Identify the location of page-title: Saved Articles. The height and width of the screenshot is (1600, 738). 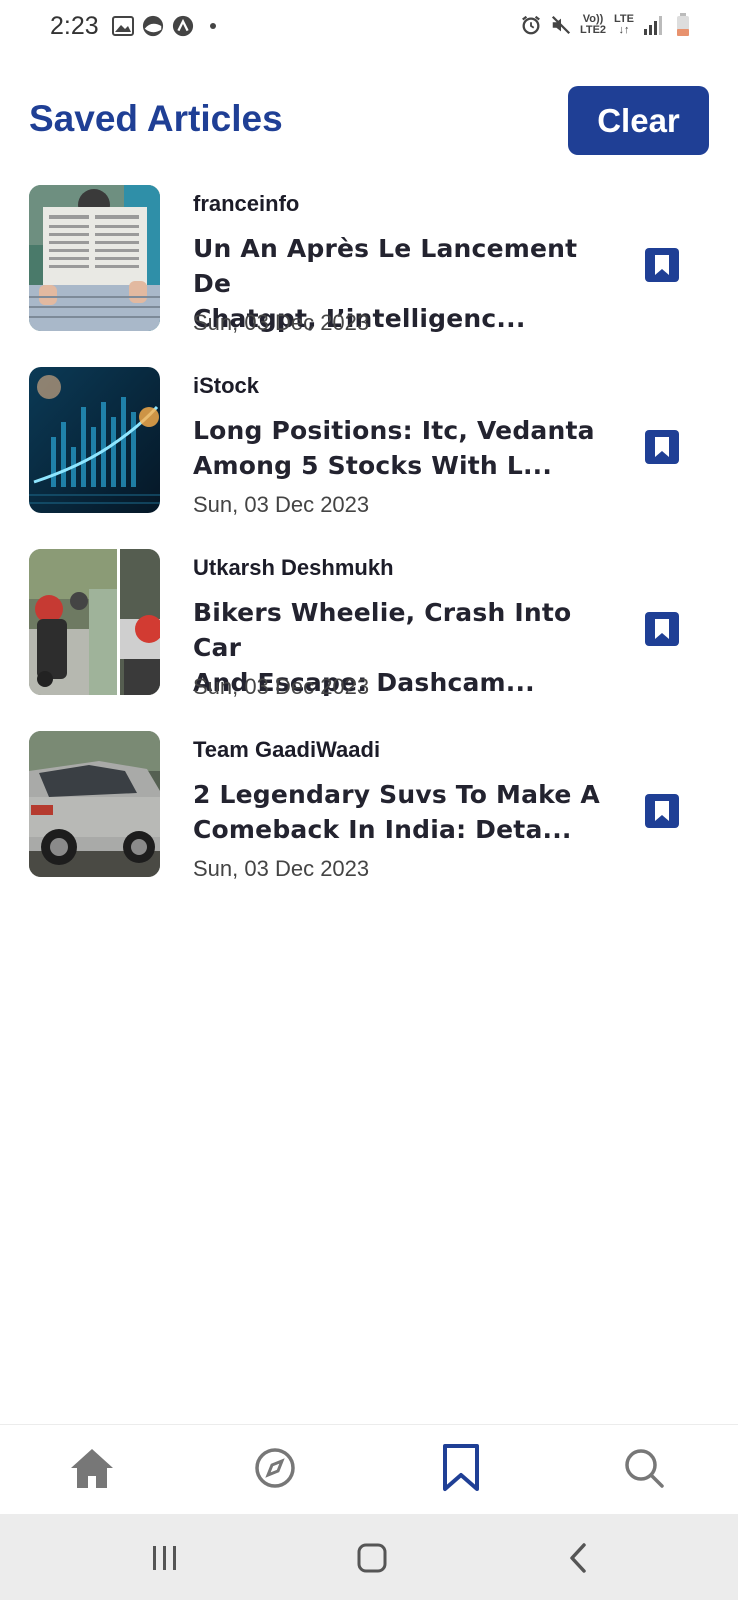
(156, 118).